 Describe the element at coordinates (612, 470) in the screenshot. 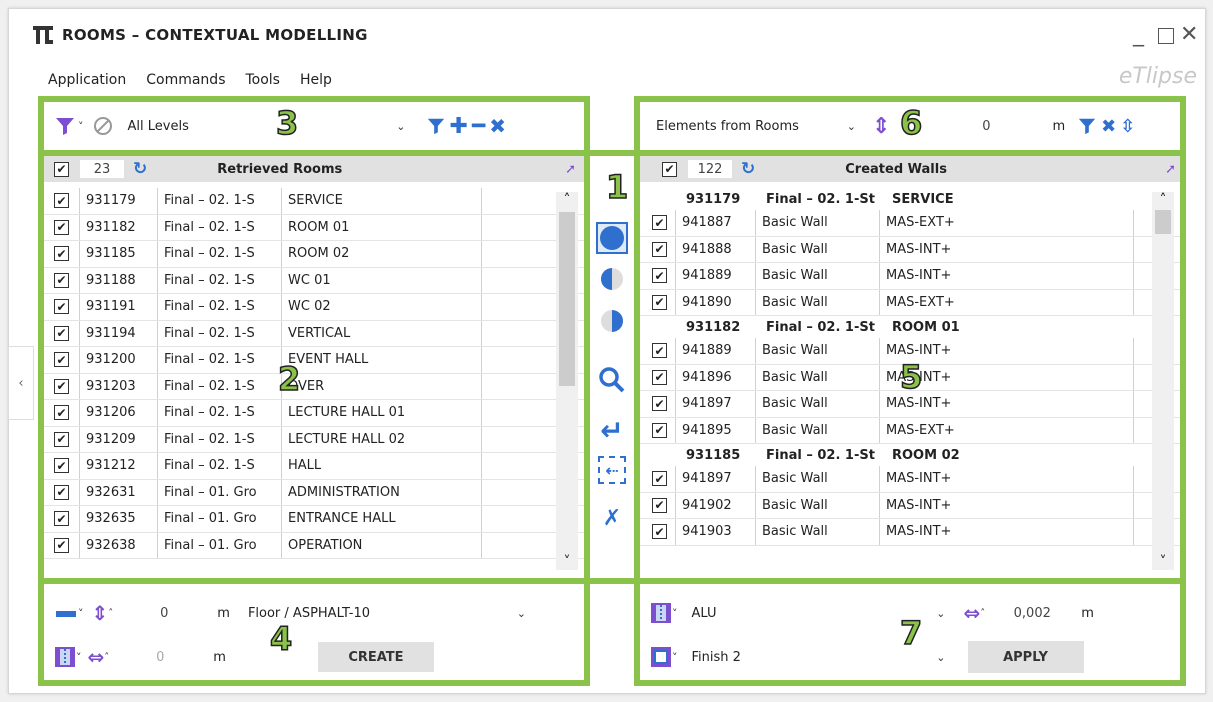

I see `select-element-icon: ⇠` at that location.